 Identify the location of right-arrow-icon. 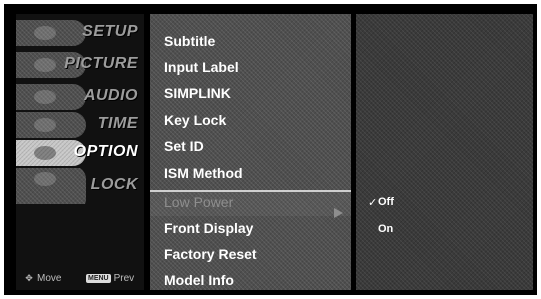
(338, 213).